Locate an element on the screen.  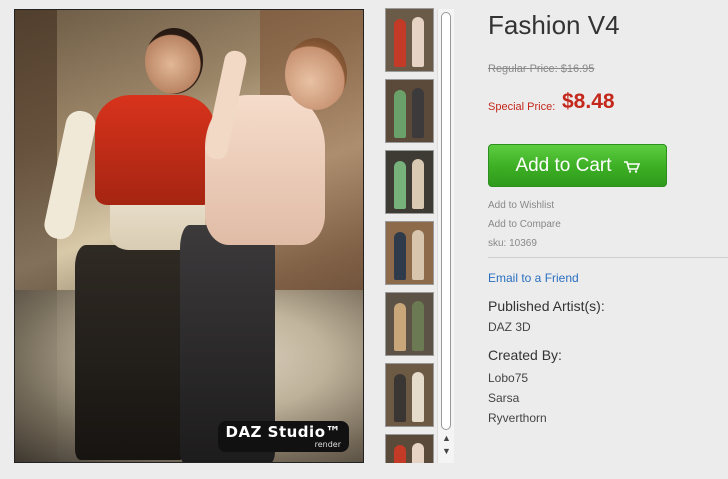
divider is located at coordinates (608, 257).